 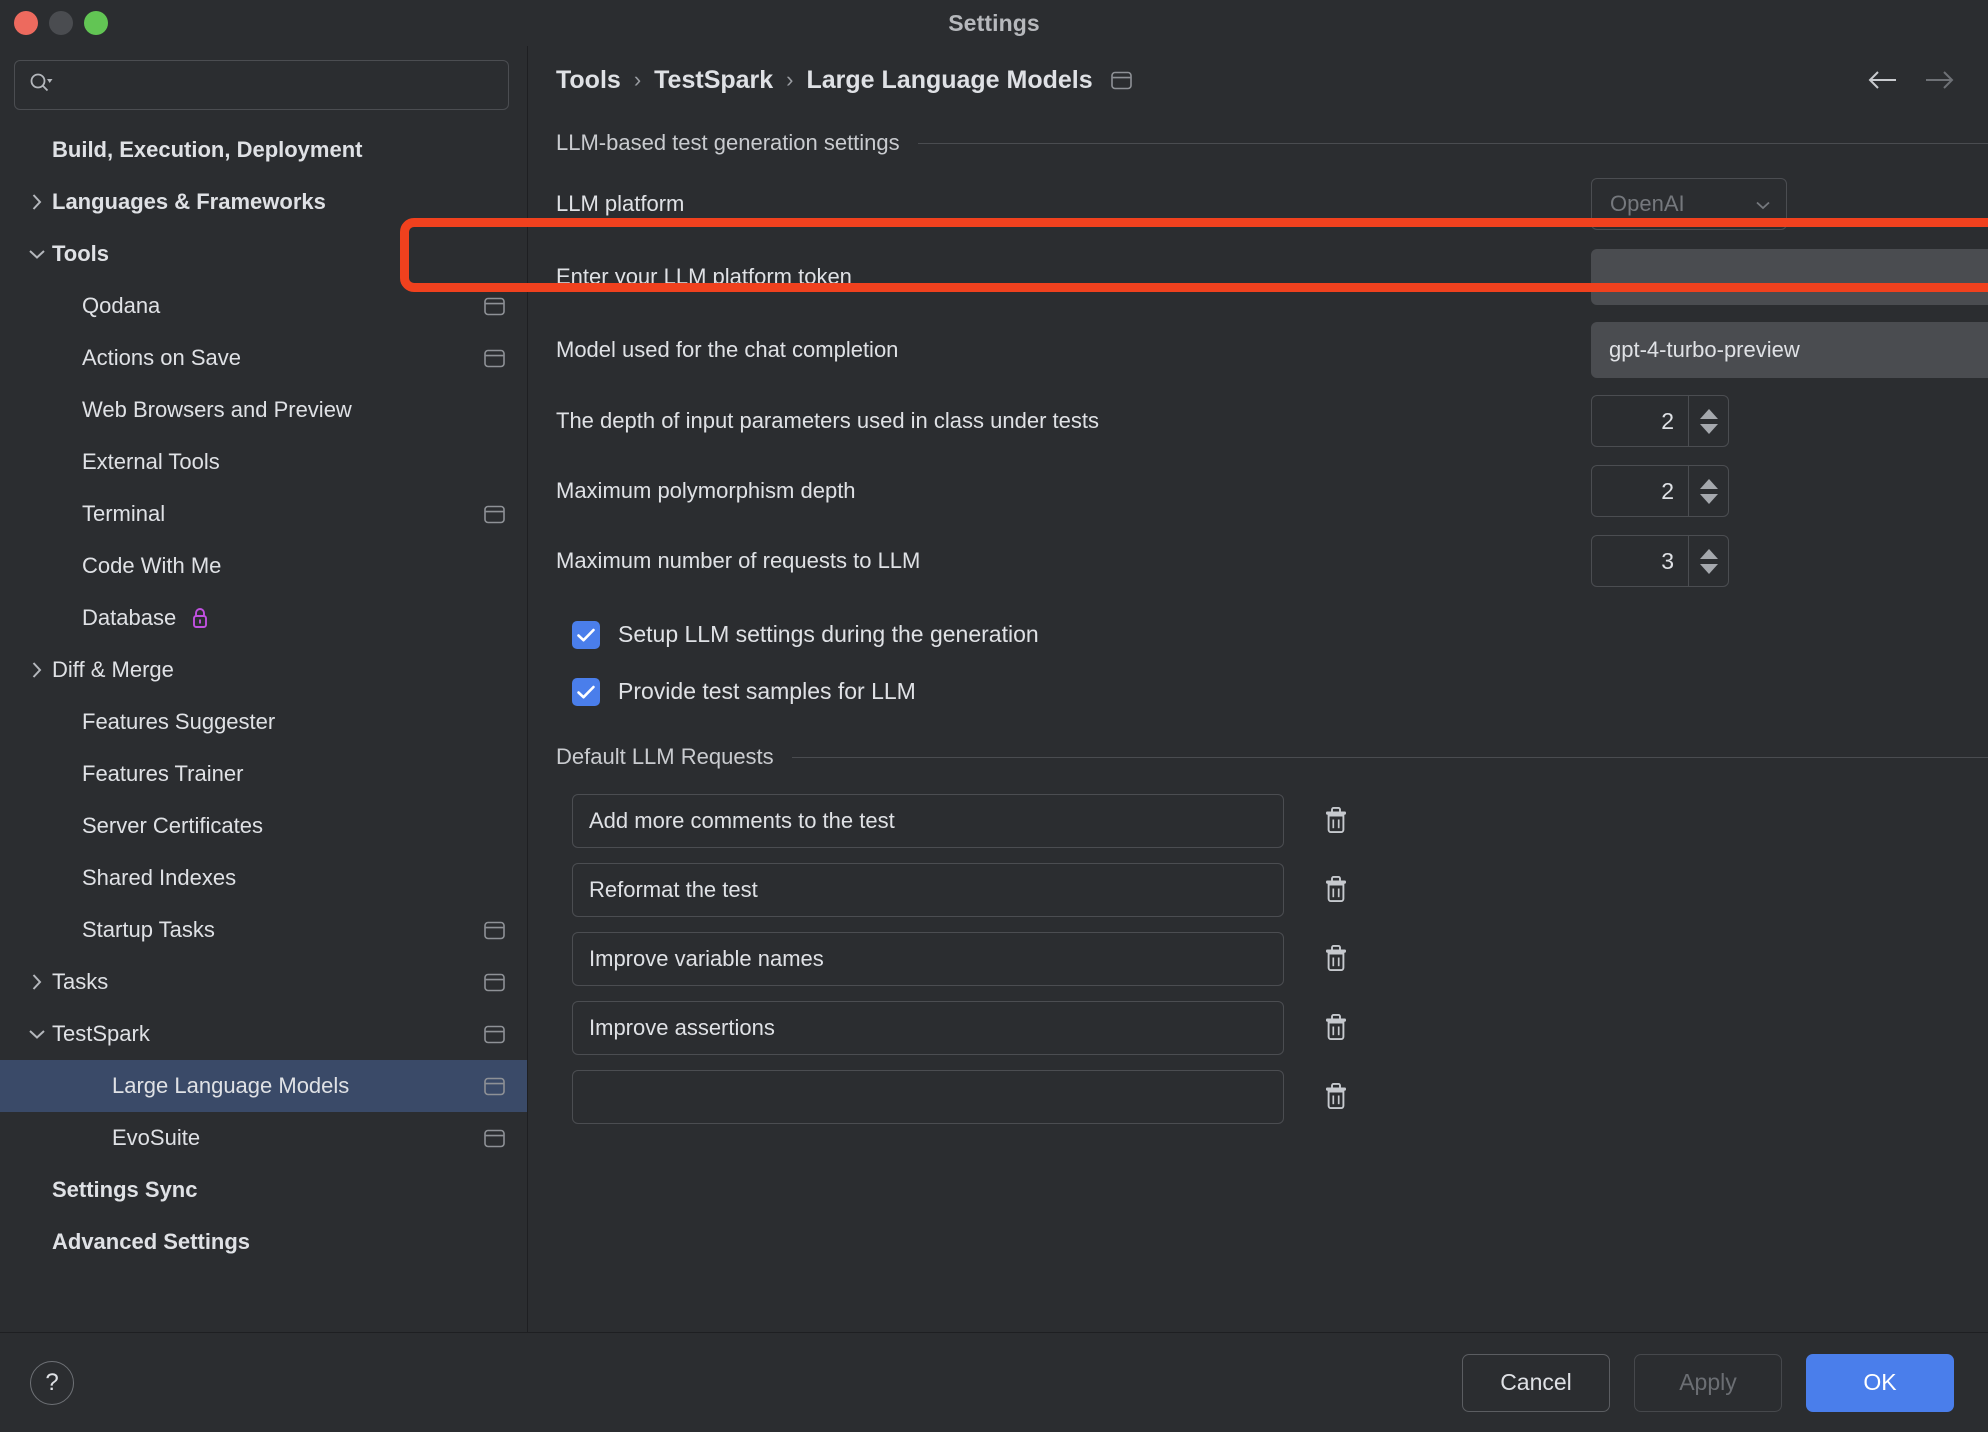 What do you see at coordinates (1640, 561) in the screenshot?
I see `spinner-value: 3` at bounding box center [1640, 561].